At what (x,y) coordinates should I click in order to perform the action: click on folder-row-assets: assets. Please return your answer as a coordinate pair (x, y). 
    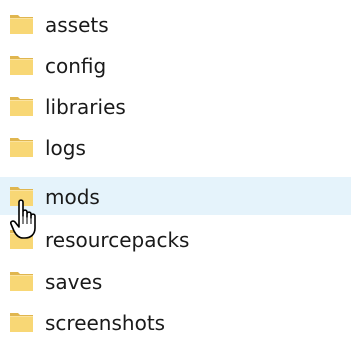
    Looking at the image, I should click on (175, 25).